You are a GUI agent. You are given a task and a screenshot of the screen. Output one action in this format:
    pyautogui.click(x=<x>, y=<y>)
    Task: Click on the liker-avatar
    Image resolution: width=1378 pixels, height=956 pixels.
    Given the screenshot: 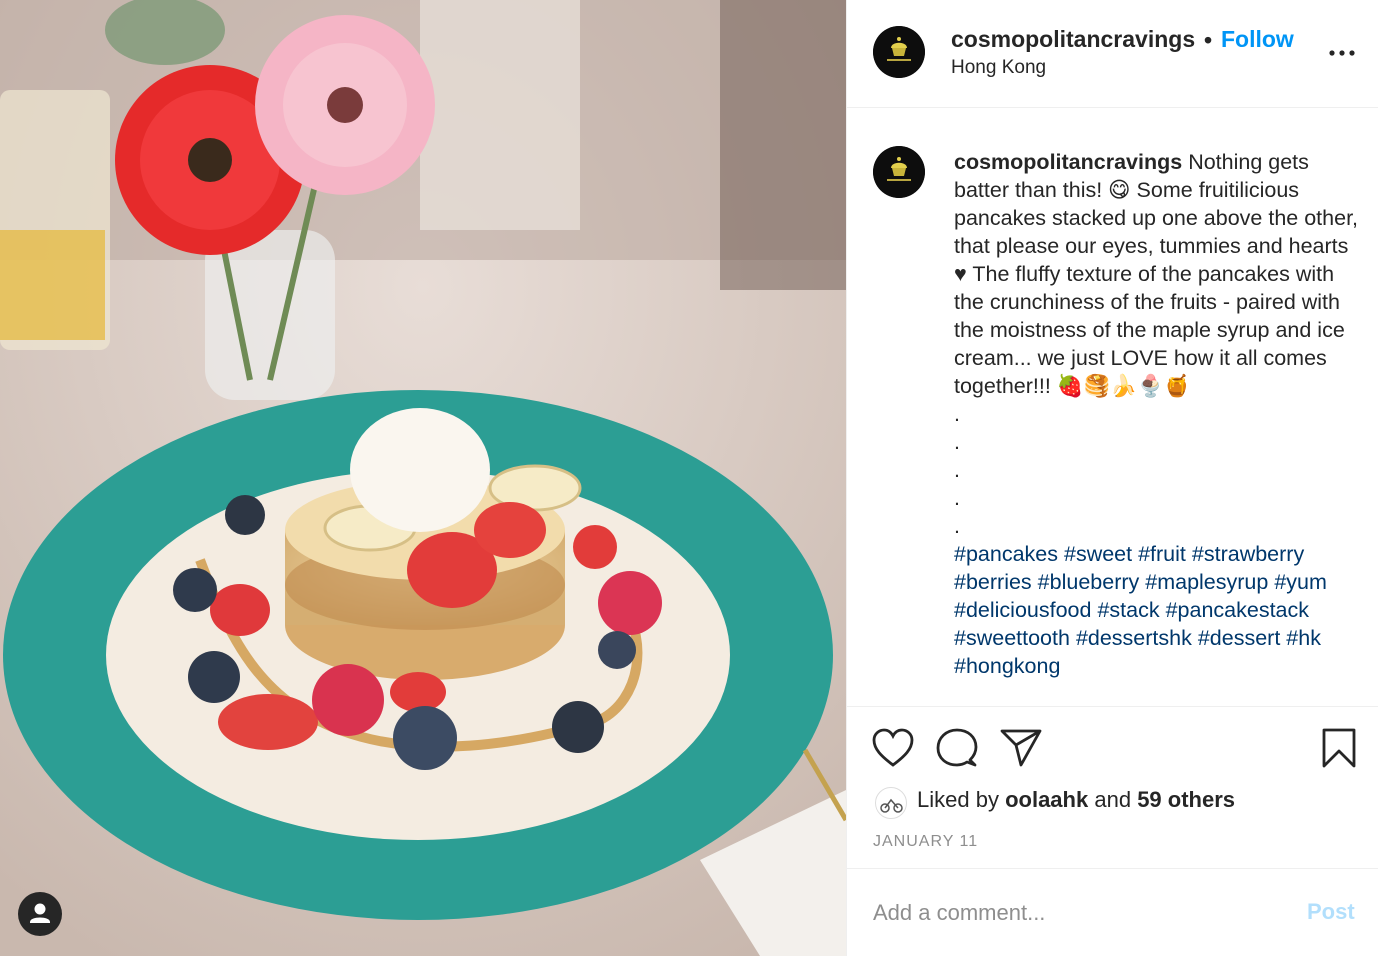 What is the action you would take?
    pyautogui.click(x=891, y=803)
    